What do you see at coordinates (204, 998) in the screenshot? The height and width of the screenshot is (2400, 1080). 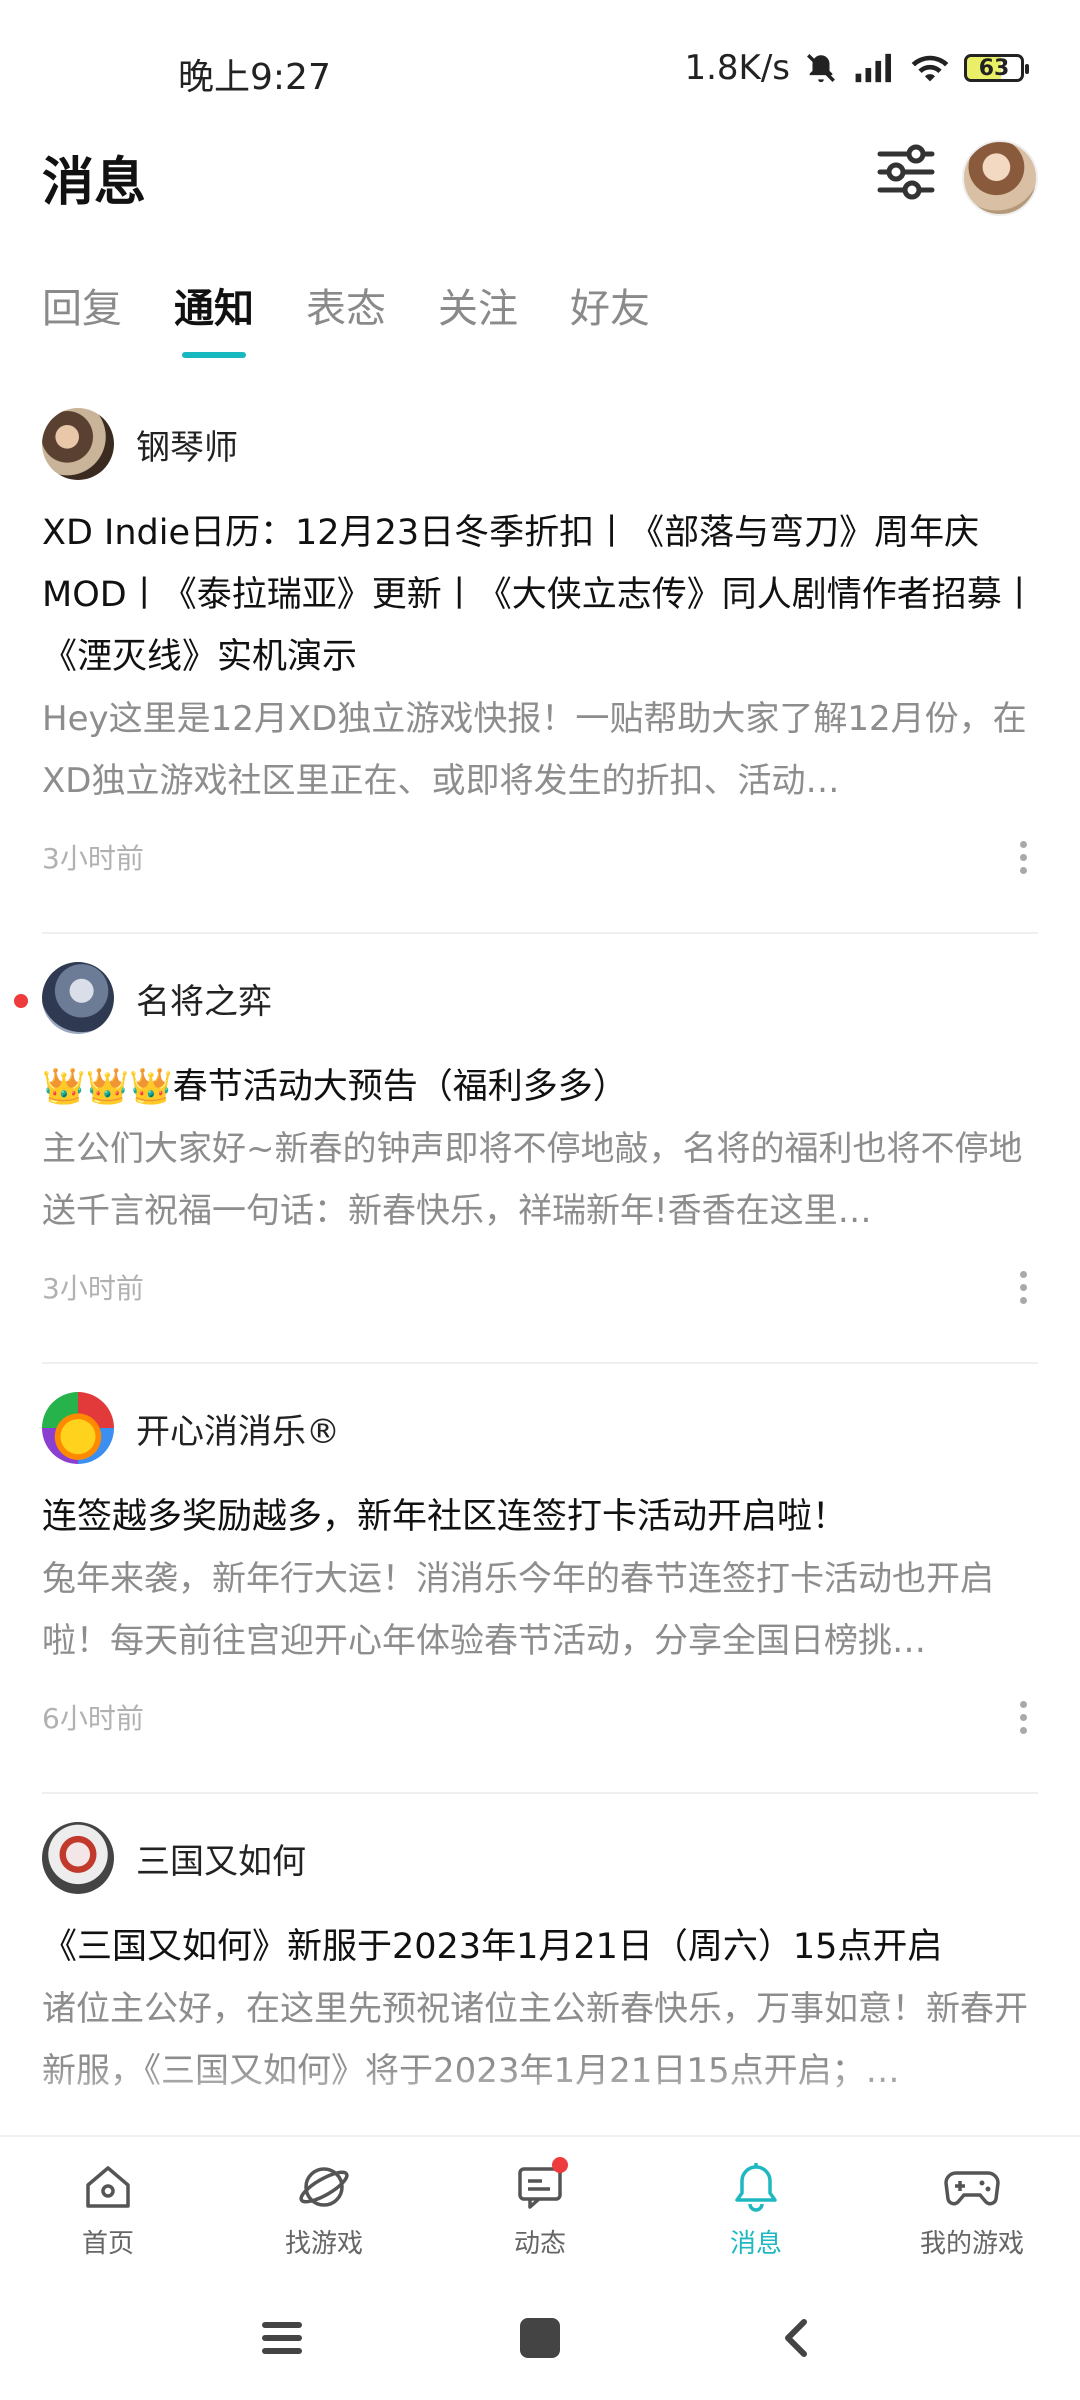 I see `sender-name: 名将之弈` at bounding box center [204, 998].